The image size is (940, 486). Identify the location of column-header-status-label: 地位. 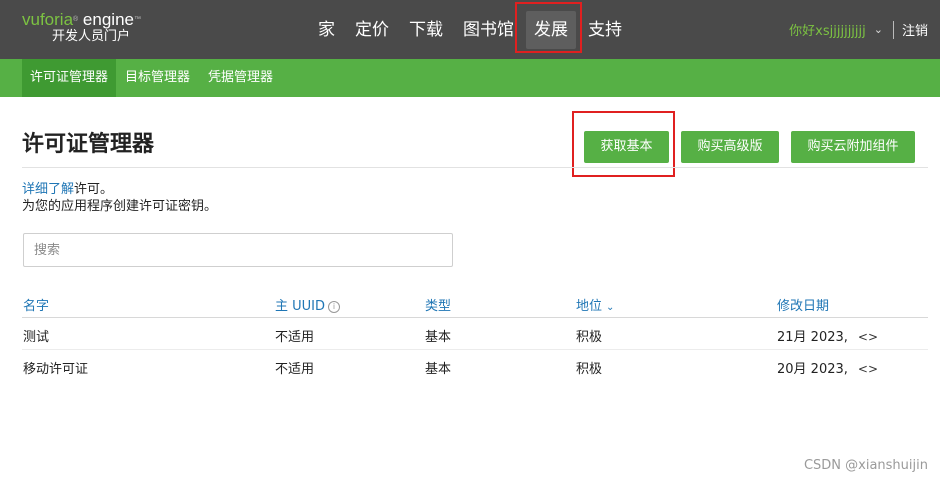
(589, 306).